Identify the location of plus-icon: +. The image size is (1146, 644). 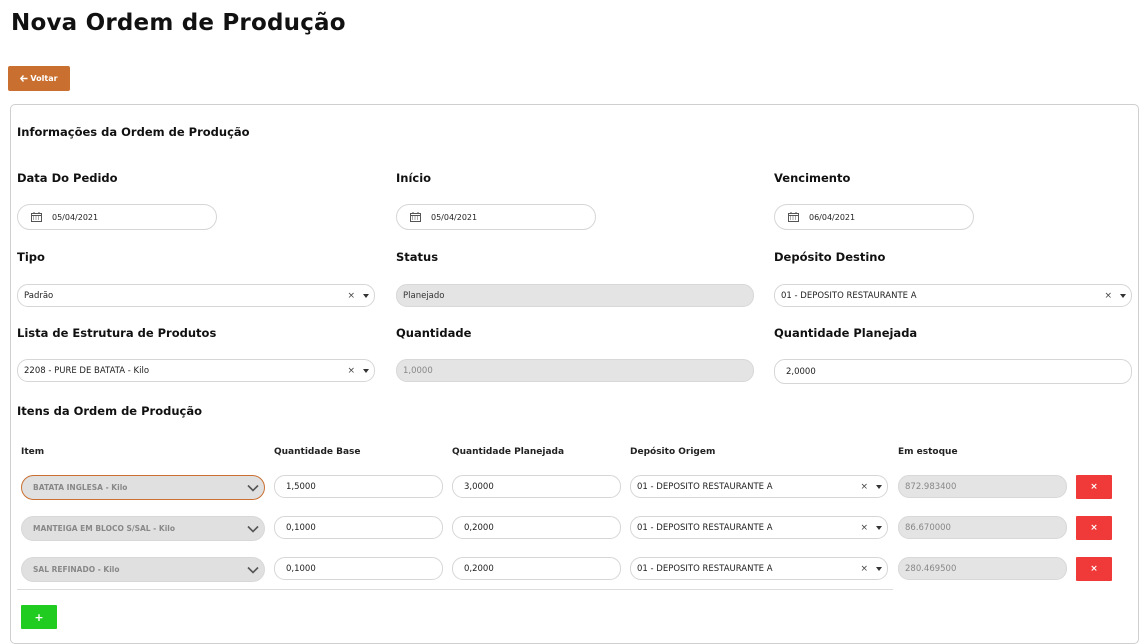
(39, 617).